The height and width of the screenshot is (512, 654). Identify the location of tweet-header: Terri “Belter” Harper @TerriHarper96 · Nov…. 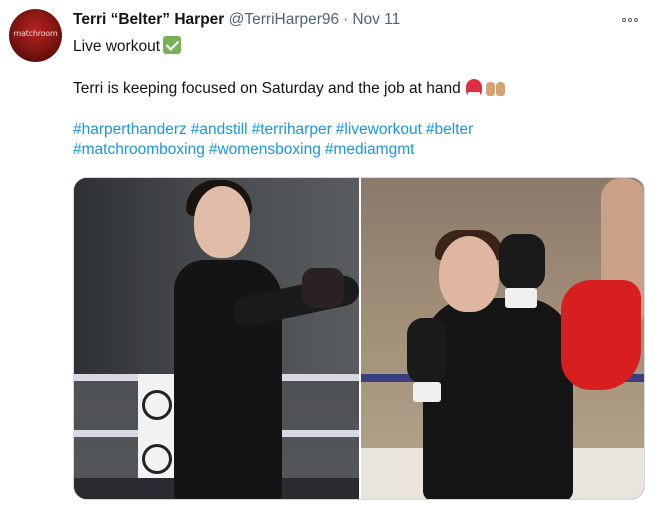
(236, 21).